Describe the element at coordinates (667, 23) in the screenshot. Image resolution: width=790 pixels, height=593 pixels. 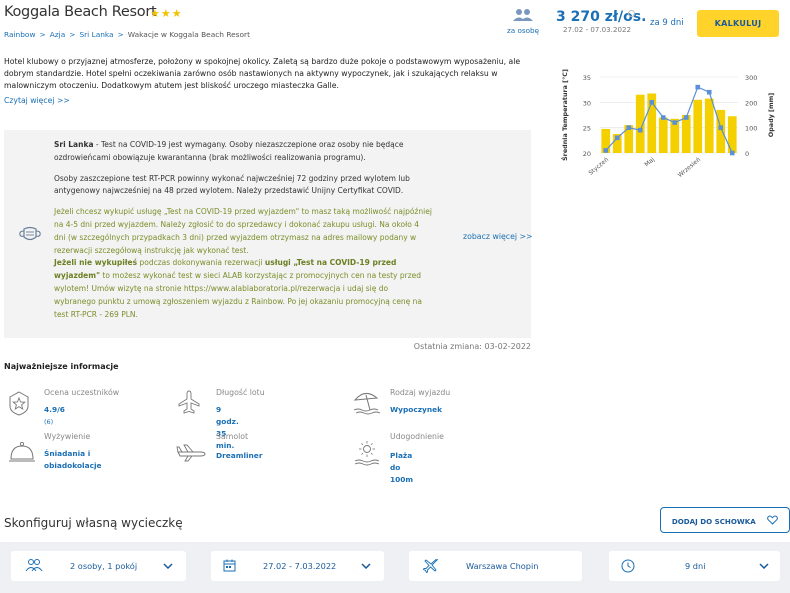
I see `trip-days: za 9 dni` at that location.